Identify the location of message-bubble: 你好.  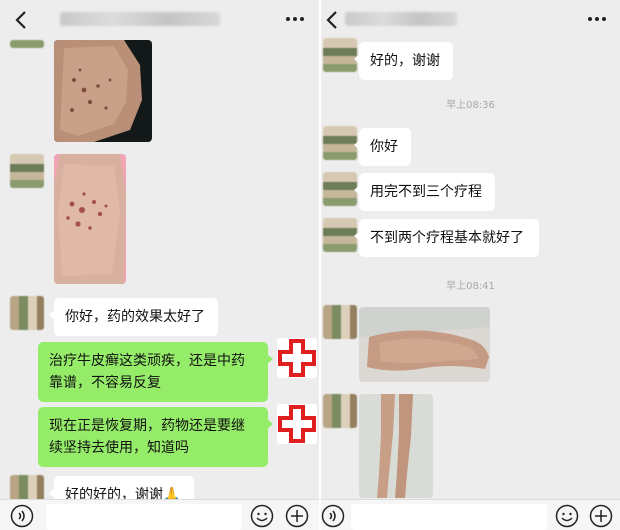
(382, 147).